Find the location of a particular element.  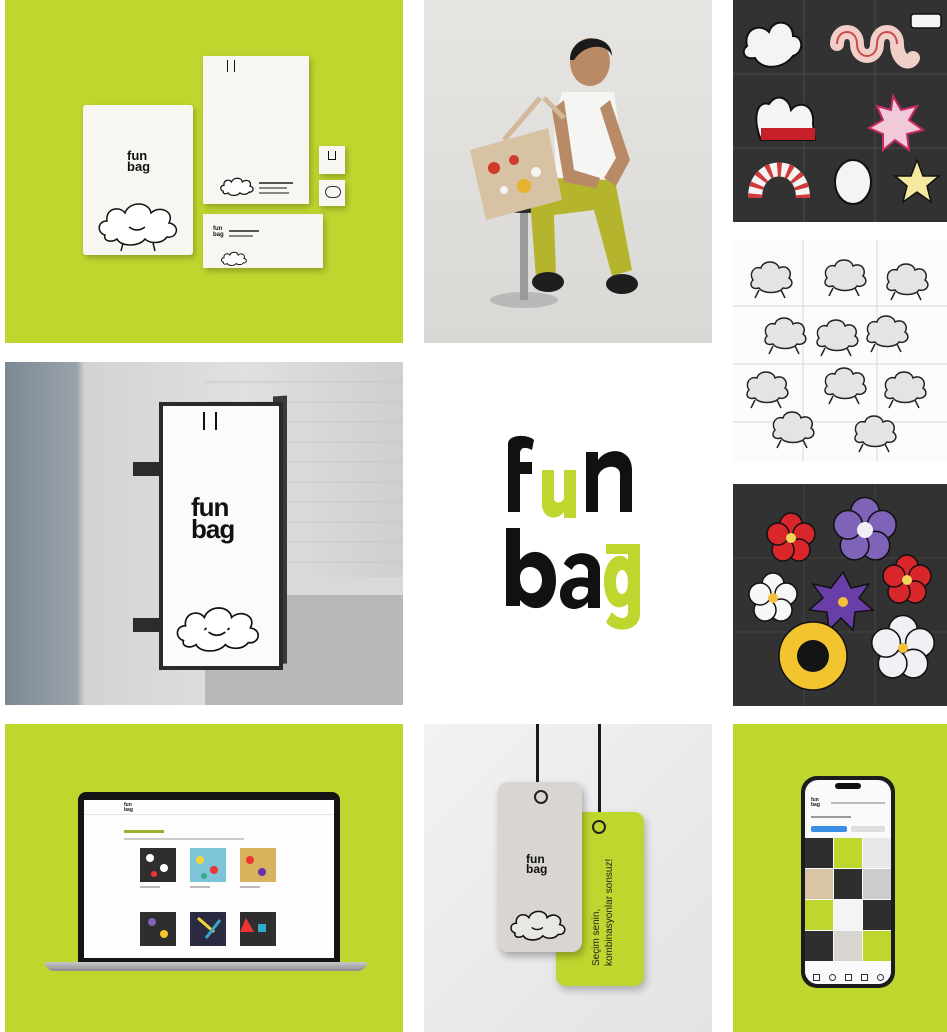

tag-logo-line2: bag is located at coordinates (537, 869).